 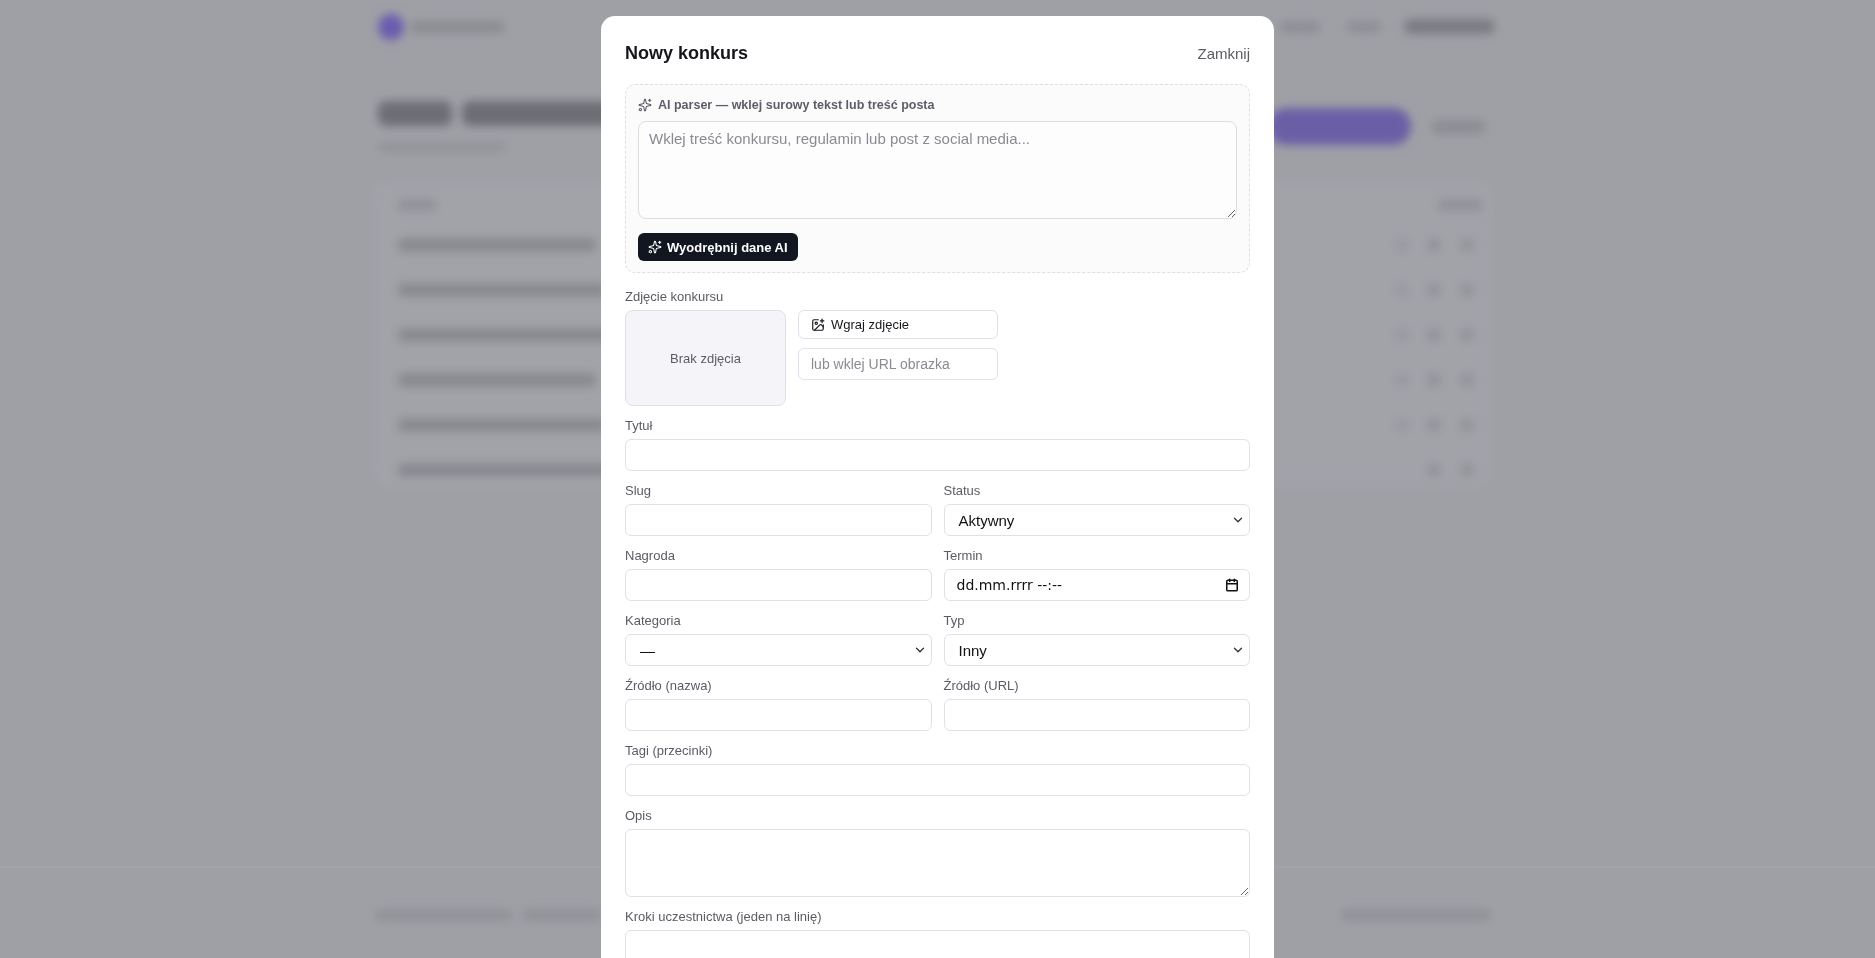 What do you see at coordinates (1096, 520) in the screenshot?
I see `select-field: Aktywny` at bounding box center [1096, 520].